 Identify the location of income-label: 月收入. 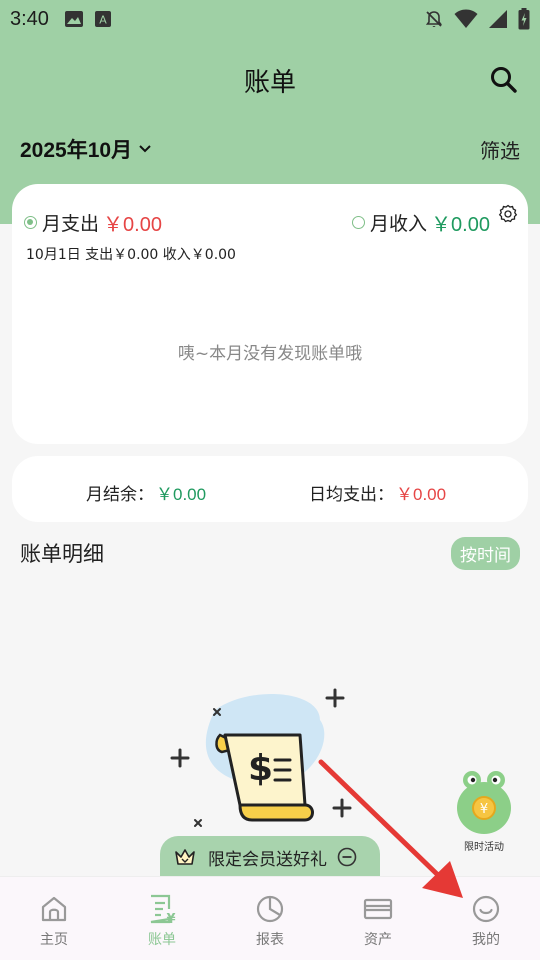
(399, 224).